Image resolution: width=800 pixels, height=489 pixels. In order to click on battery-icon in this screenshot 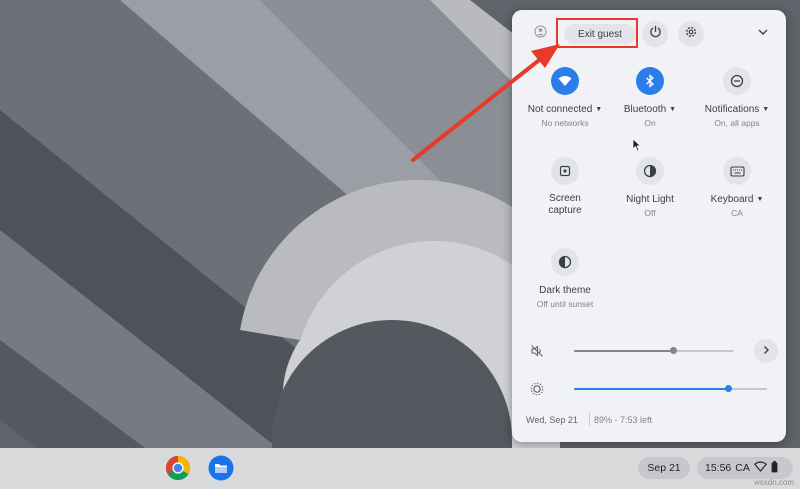, I will do `click(774, 468)`.